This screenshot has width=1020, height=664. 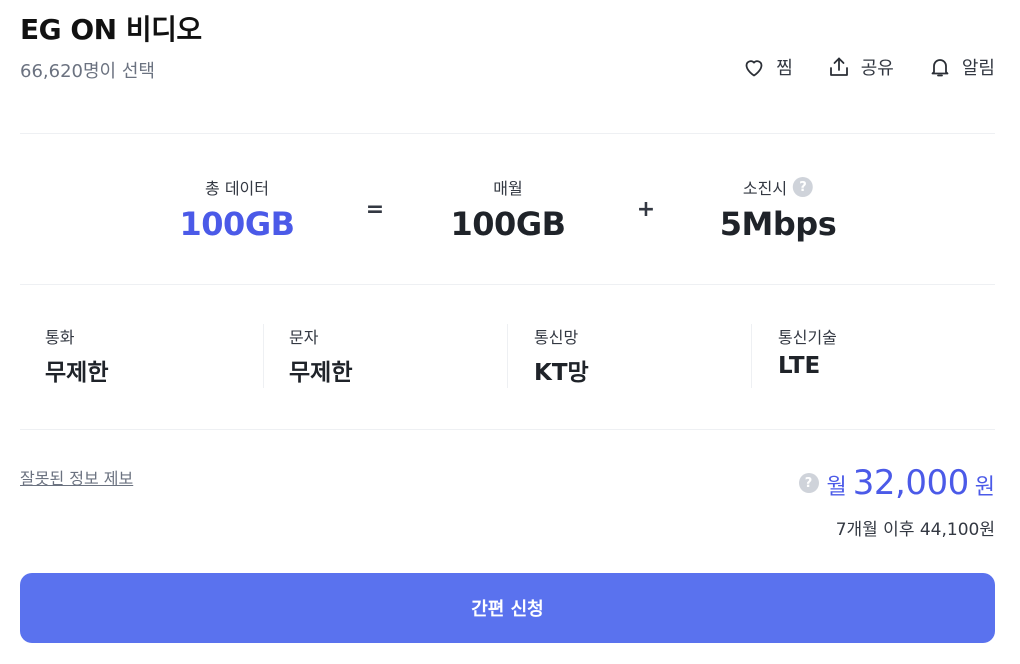 What do you see at coordinates (304, 337) in the screenshot?
I see `spec-sms-label: 문자` at bounding box center [304, 337].